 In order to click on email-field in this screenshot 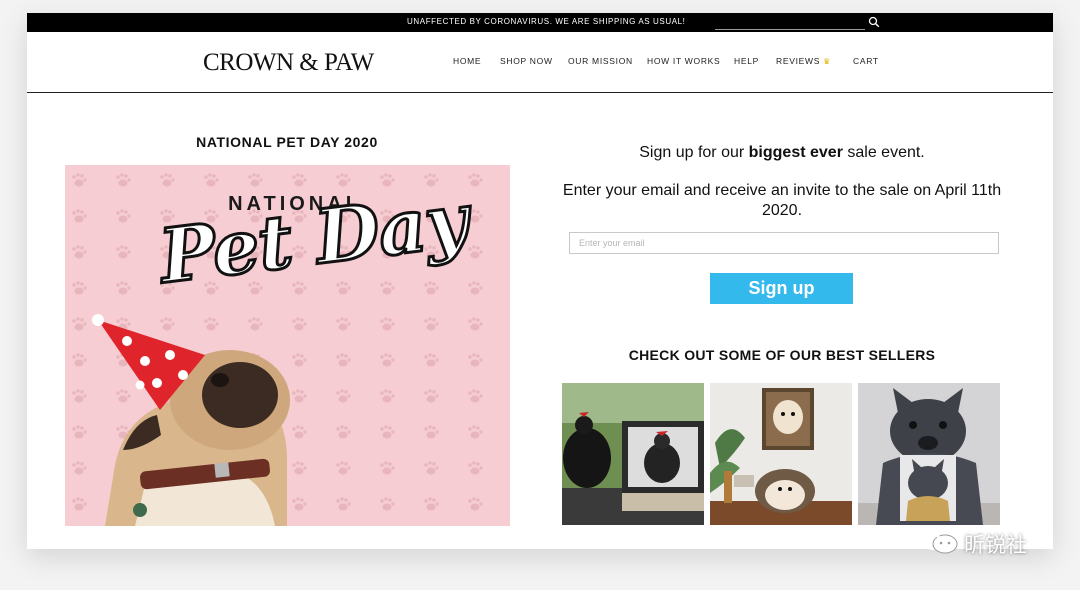, I will do `click(784, 243)`.